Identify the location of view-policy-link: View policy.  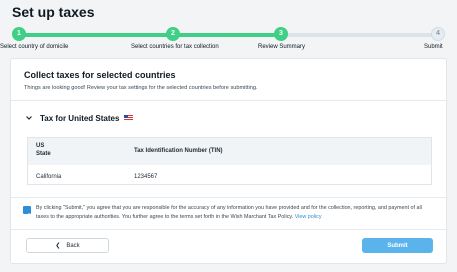
(308, 217).